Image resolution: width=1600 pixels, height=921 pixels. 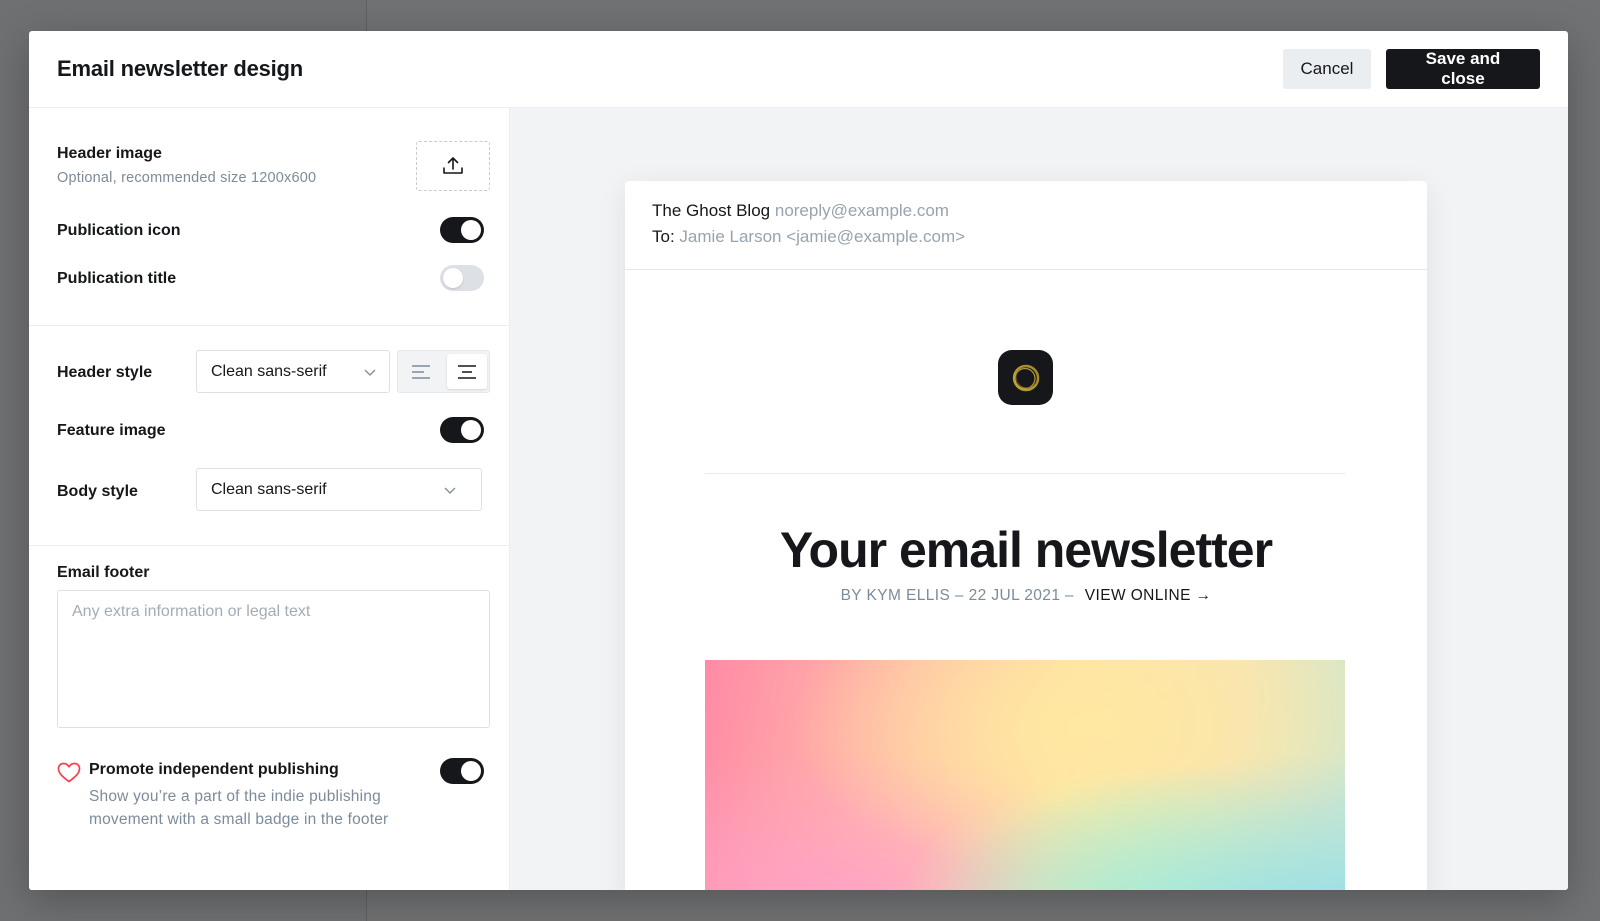 I want to click on header-style-select: Clean sans-serif, so click(x=293, y=371).